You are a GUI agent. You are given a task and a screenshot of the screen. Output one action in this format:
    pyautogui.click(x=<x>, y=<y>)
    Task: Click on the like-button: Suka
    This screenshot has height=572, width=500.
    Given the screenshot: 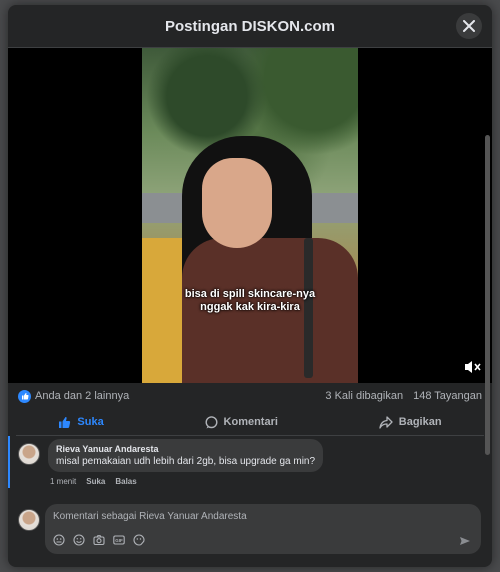 What is the action you would take?
    pyautogui.click(x=81, y=422)
    